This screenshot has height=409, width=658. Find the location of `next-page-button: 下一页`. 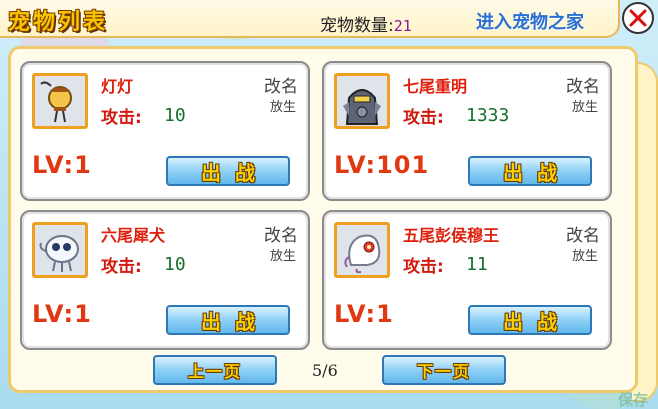

next-page-button: 下一页 is located at coordinates (444, 370).